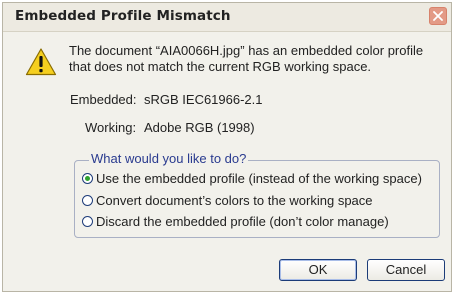  Describe the element at coordinates (169, 158) in the screenshot. I see `options-group-legend: What would you like to do?` at that location.